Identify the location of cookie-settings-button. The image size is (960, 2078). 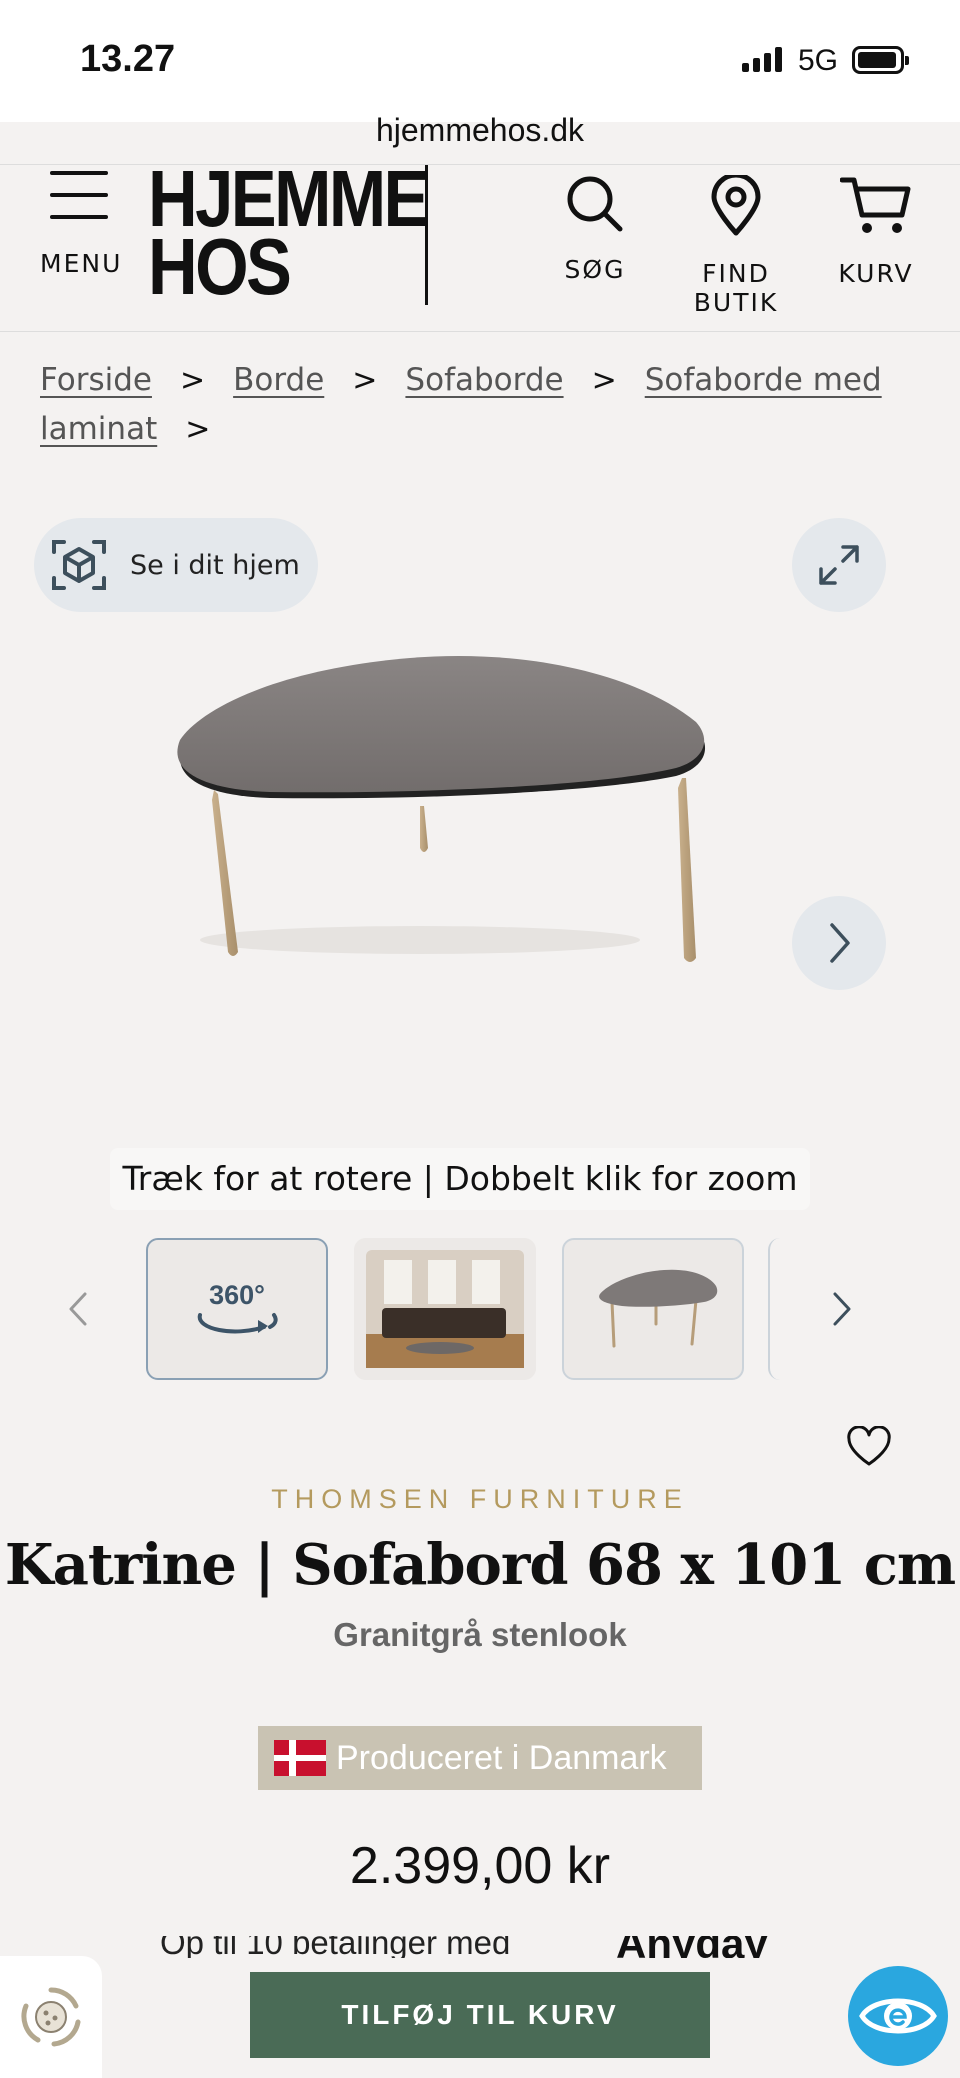
(51, 2017).